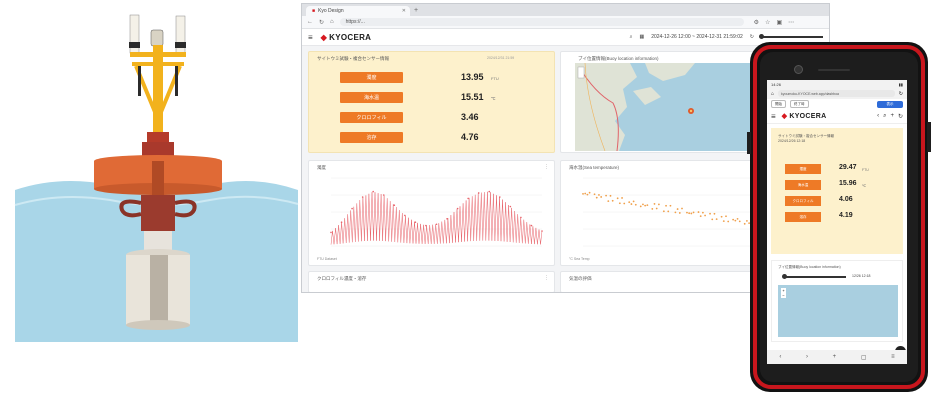 The height and width of the screenshot is (401, 937). I want to click on sea-temp-chart-footer: °C Sea Temp, so click(579, 259).